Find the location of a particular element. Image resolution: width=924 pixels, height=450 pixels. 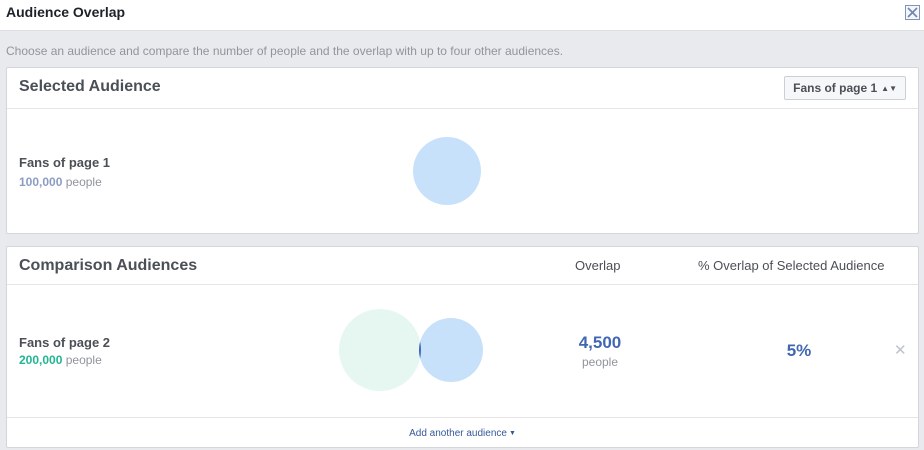

close-button is located at coordinates (912, 12).